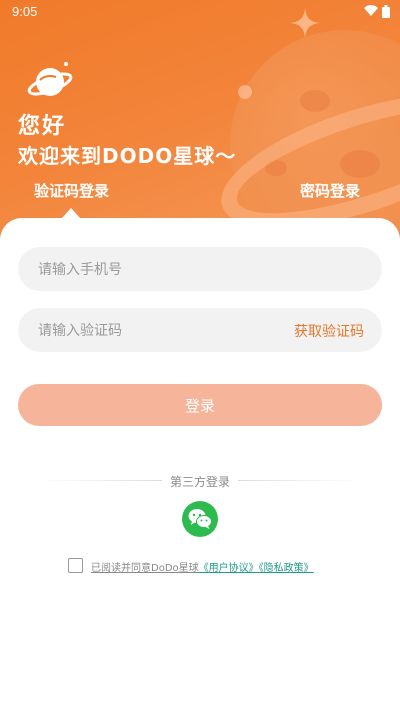 Image resolution: width=400 pixels, height=712 pixels. Describe the element at coordinates (101, 480) in the screenshot. I see `divider-left` at that location.